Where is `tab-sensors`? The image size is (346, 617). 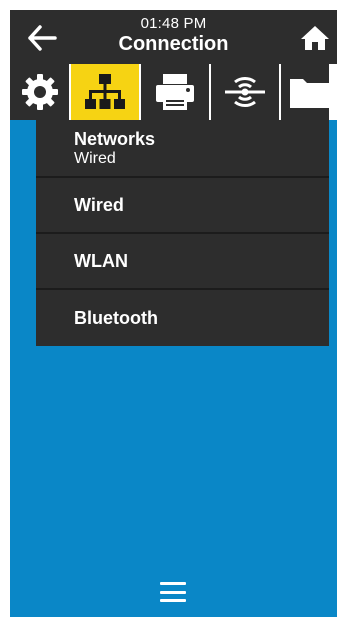
tab-sensors is located at coordinates (245, 92).